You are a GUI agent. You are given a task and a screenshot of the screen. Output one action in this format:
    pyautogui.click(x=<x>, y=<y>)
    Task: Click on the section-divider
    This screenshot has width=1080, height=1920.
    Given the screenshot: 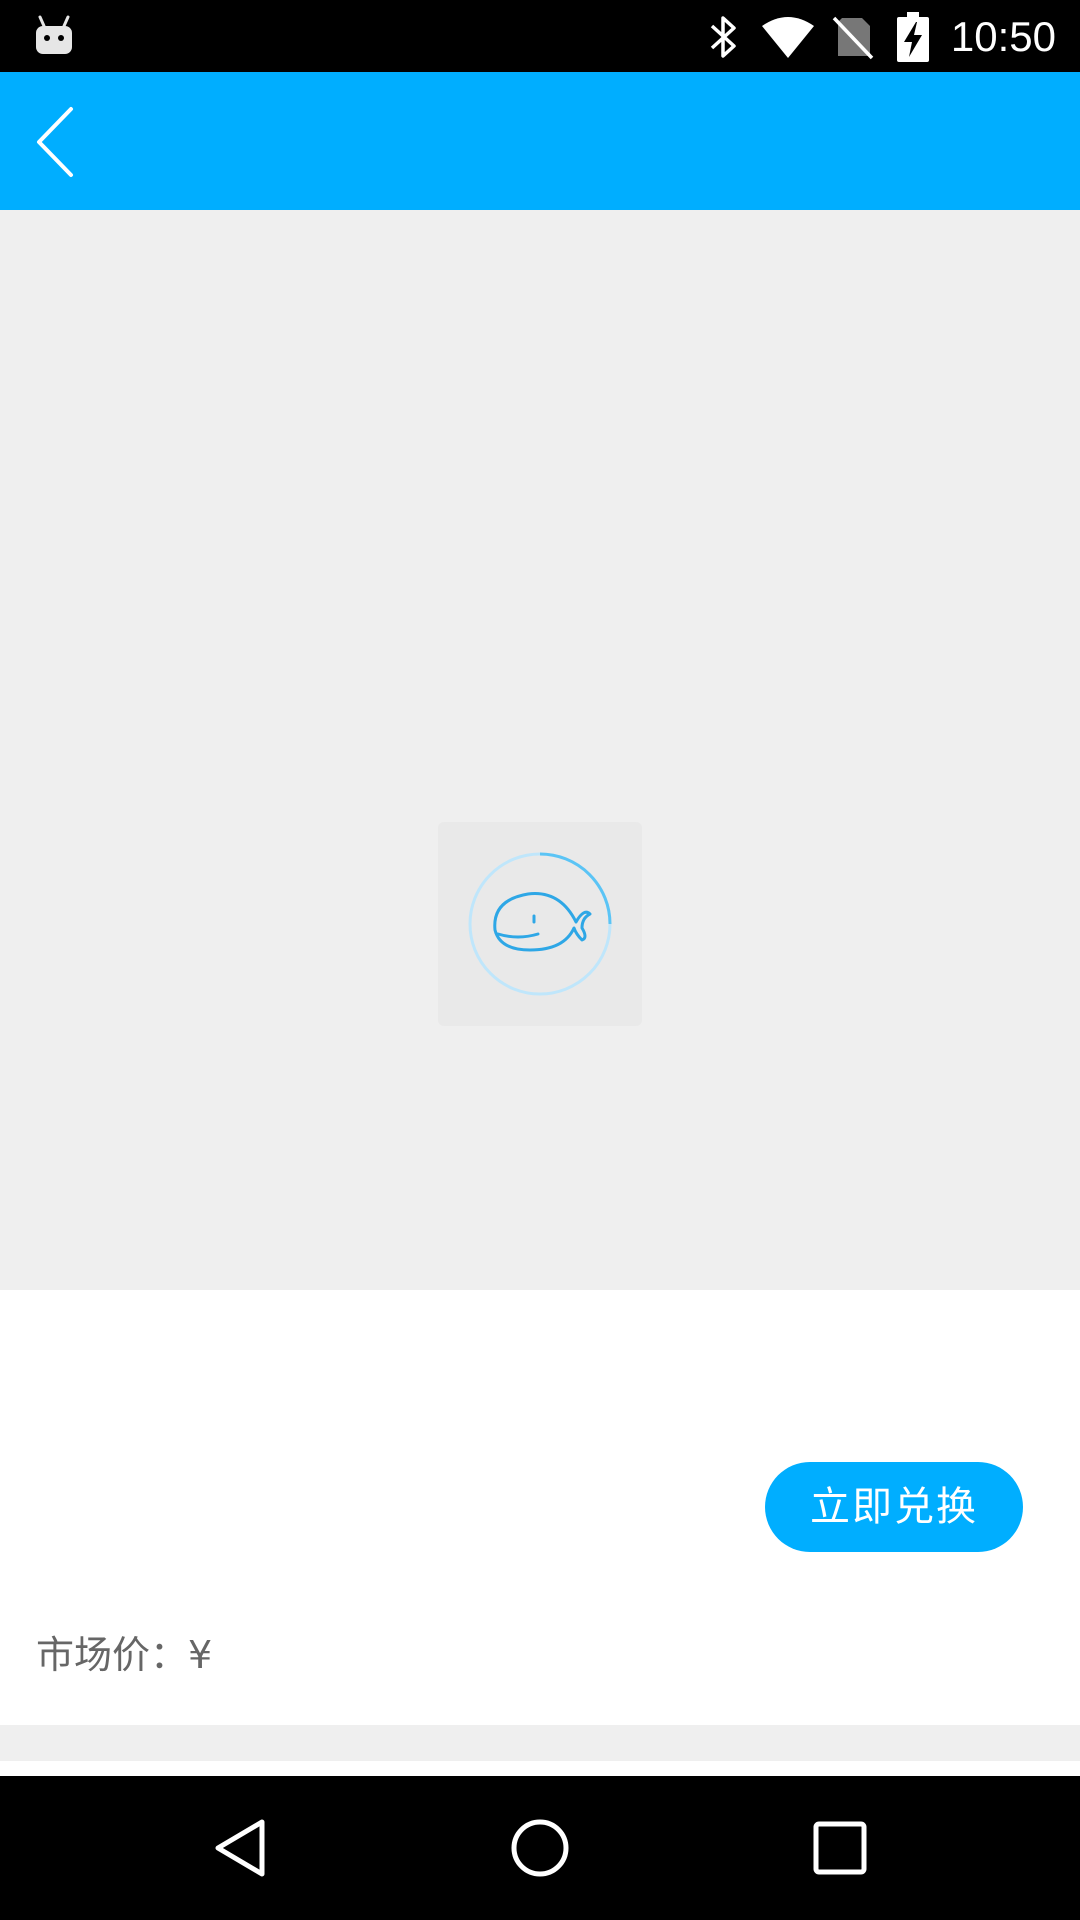 What is the action you would take?
    pyautogui.click(x=540, y=1743)
    